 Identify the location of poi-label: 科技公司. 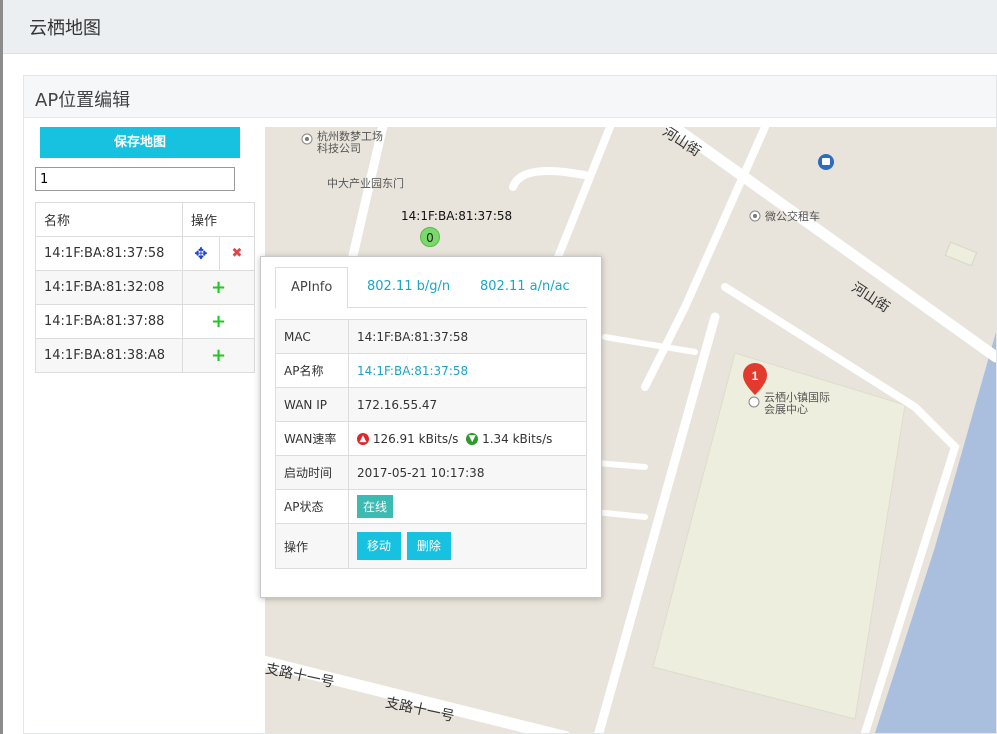
(339, 148).